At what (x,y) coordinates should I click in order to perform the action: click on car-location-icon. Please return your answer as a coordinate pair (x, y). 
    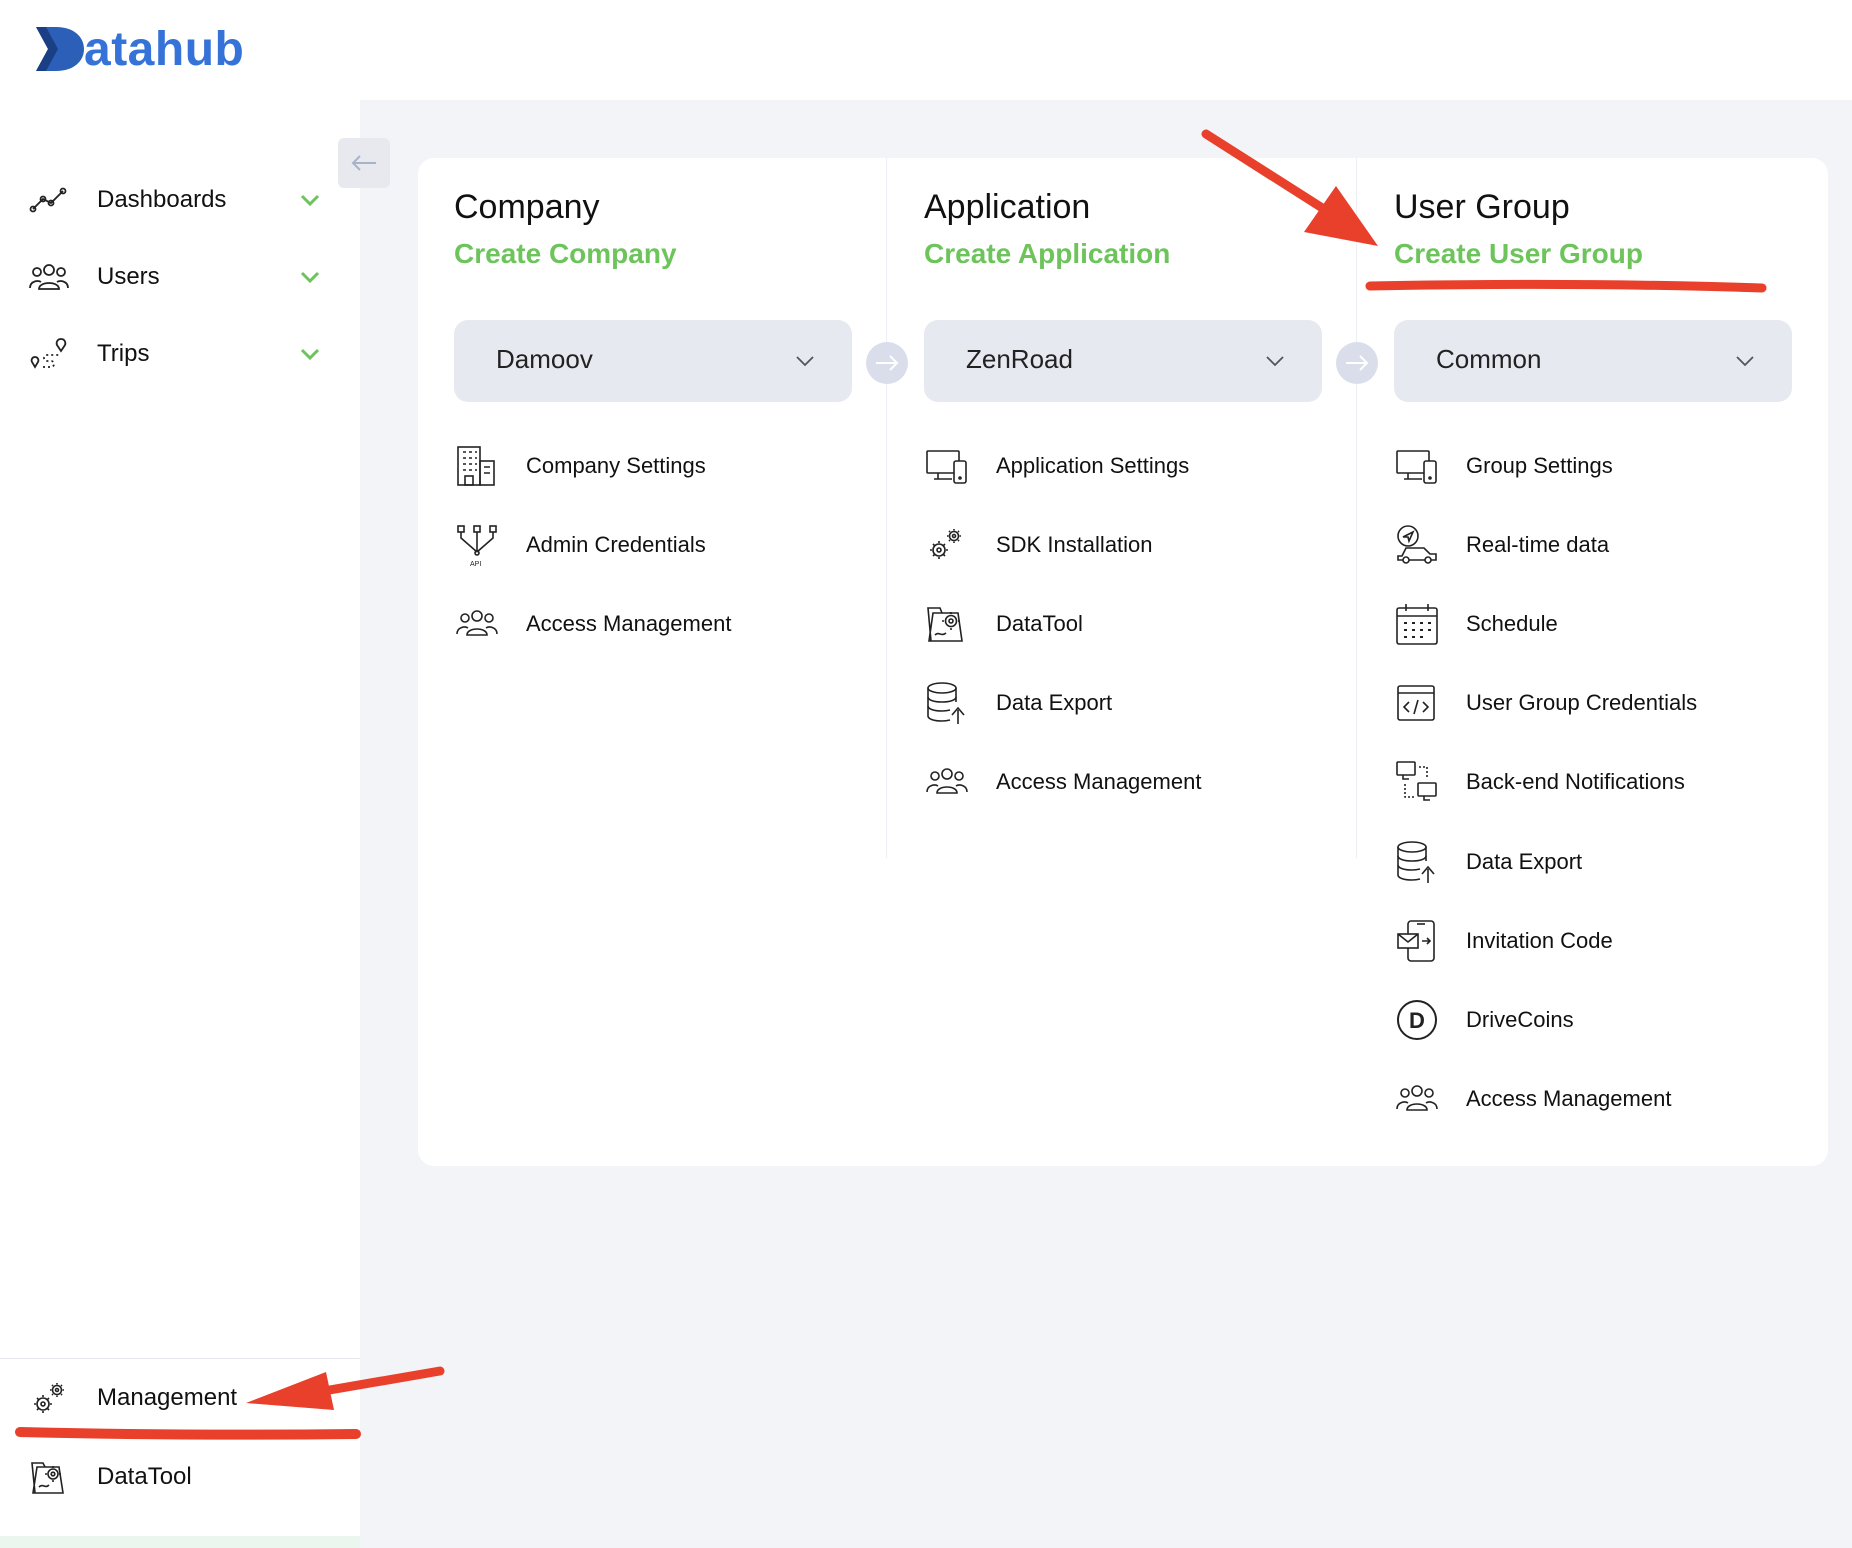
    Looking at the image, I should click on (1417, 544).